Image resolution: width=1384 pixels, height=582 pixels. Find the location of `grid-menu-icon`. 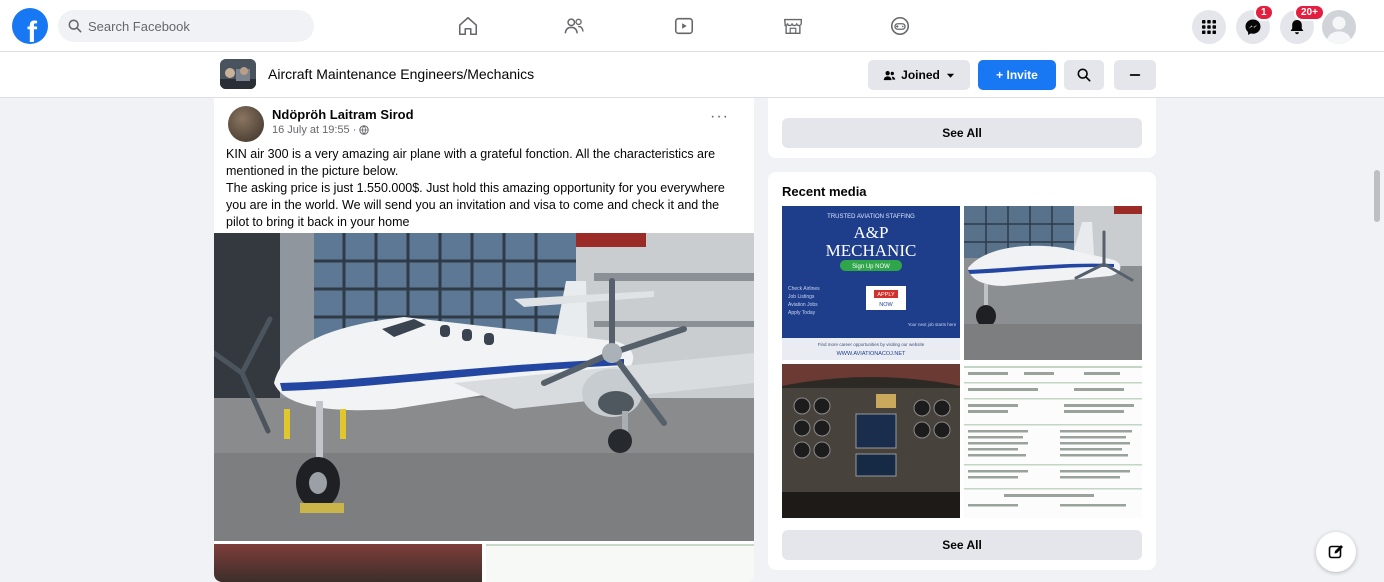

grid-menu-icon is located at coordinates (1209, 27).